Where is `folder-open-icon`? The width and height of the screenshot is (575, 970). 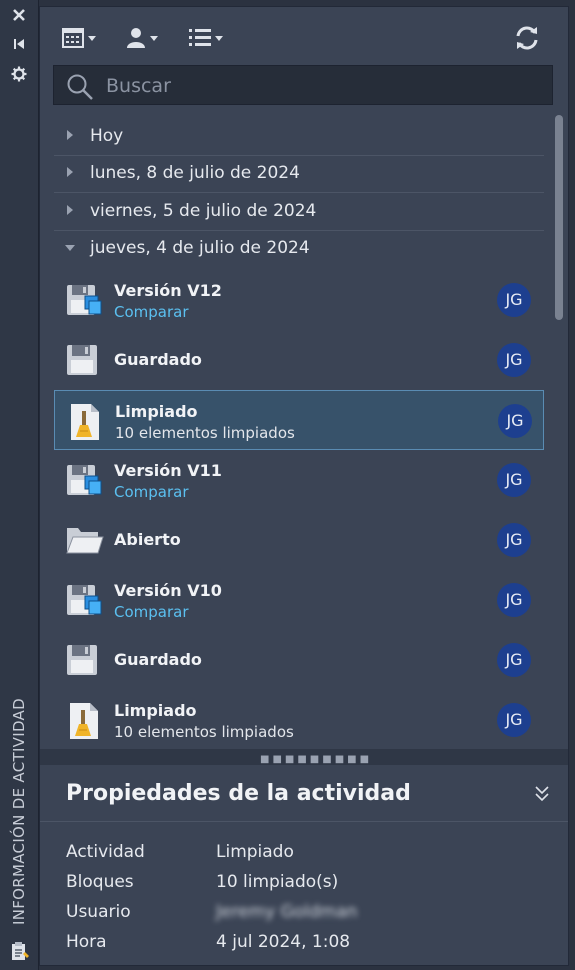 folder-open-icon is located at coordinates (85, 540).